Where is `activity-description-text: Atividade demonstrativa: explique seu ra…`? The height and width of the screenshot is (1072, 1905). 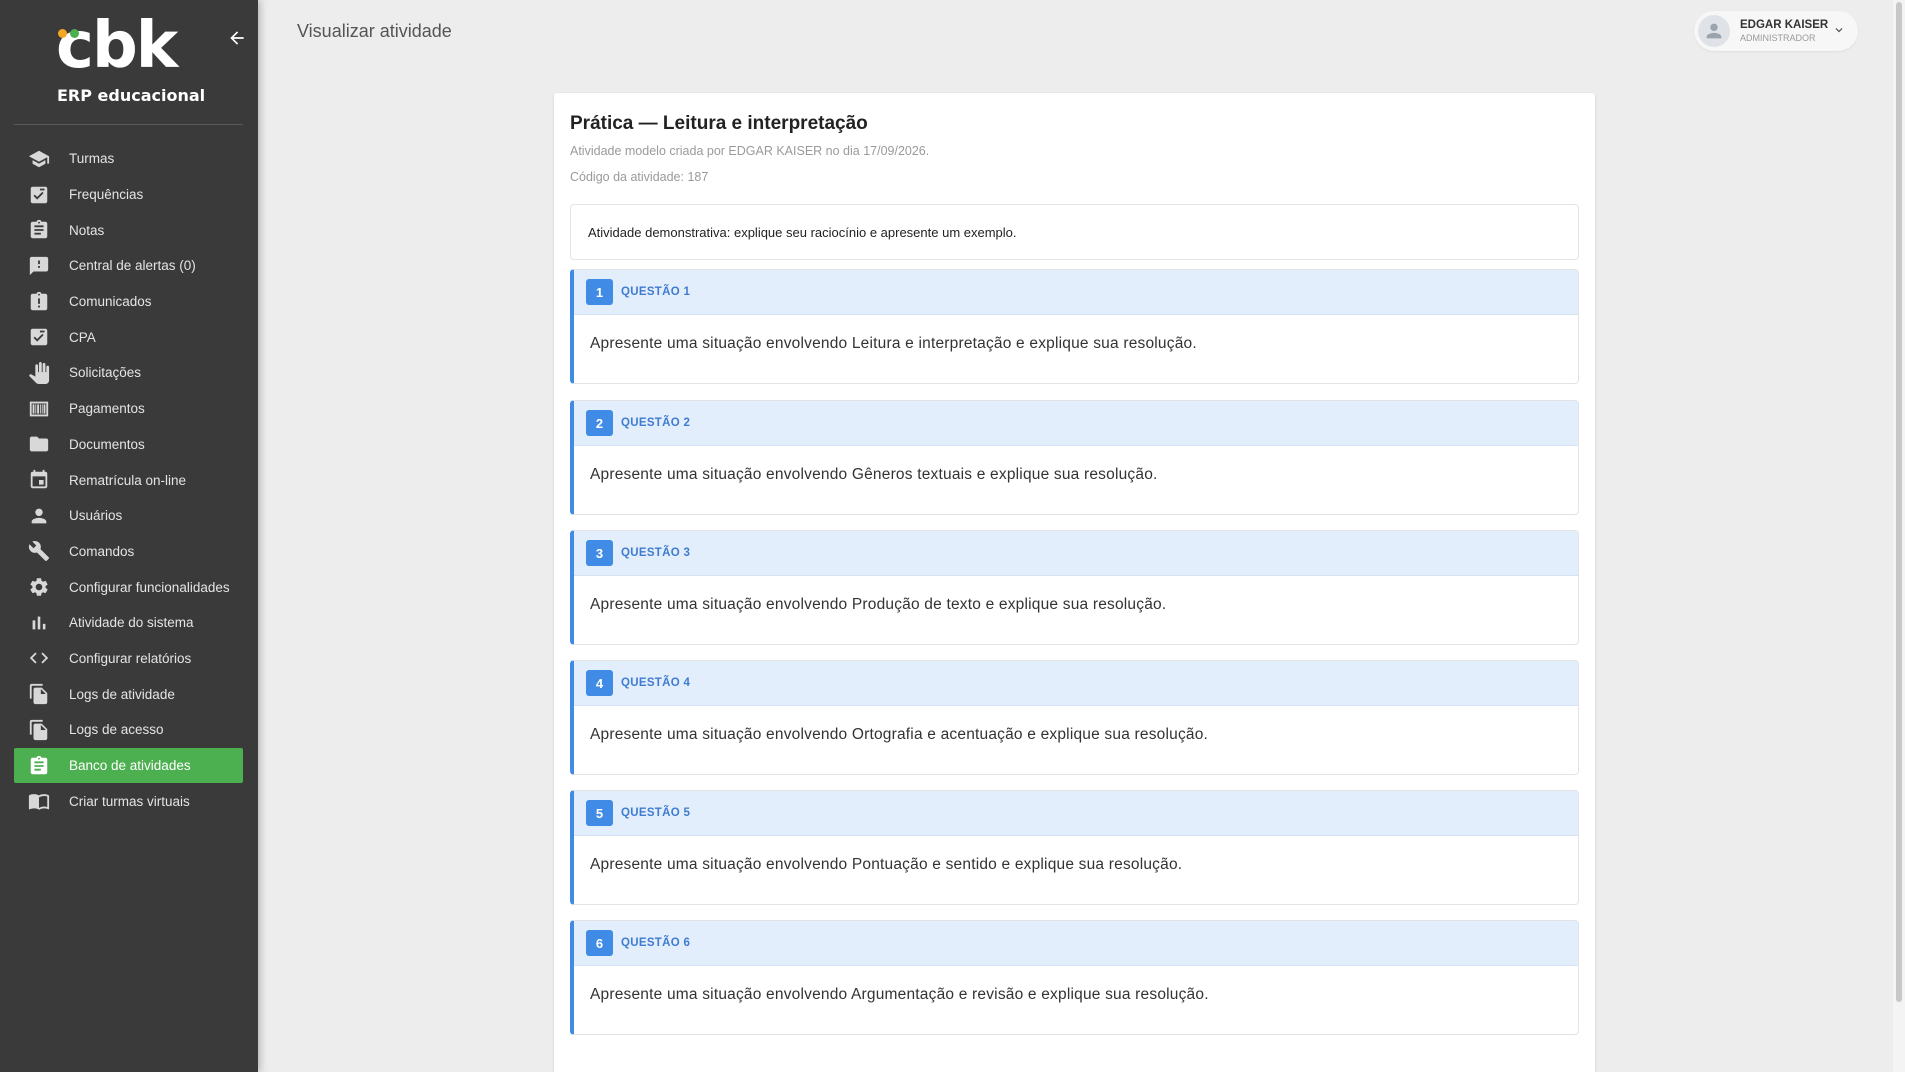 activity-description-text: Atividade demonstrativa: explique seu ra… is located at coordinates (802, 232).